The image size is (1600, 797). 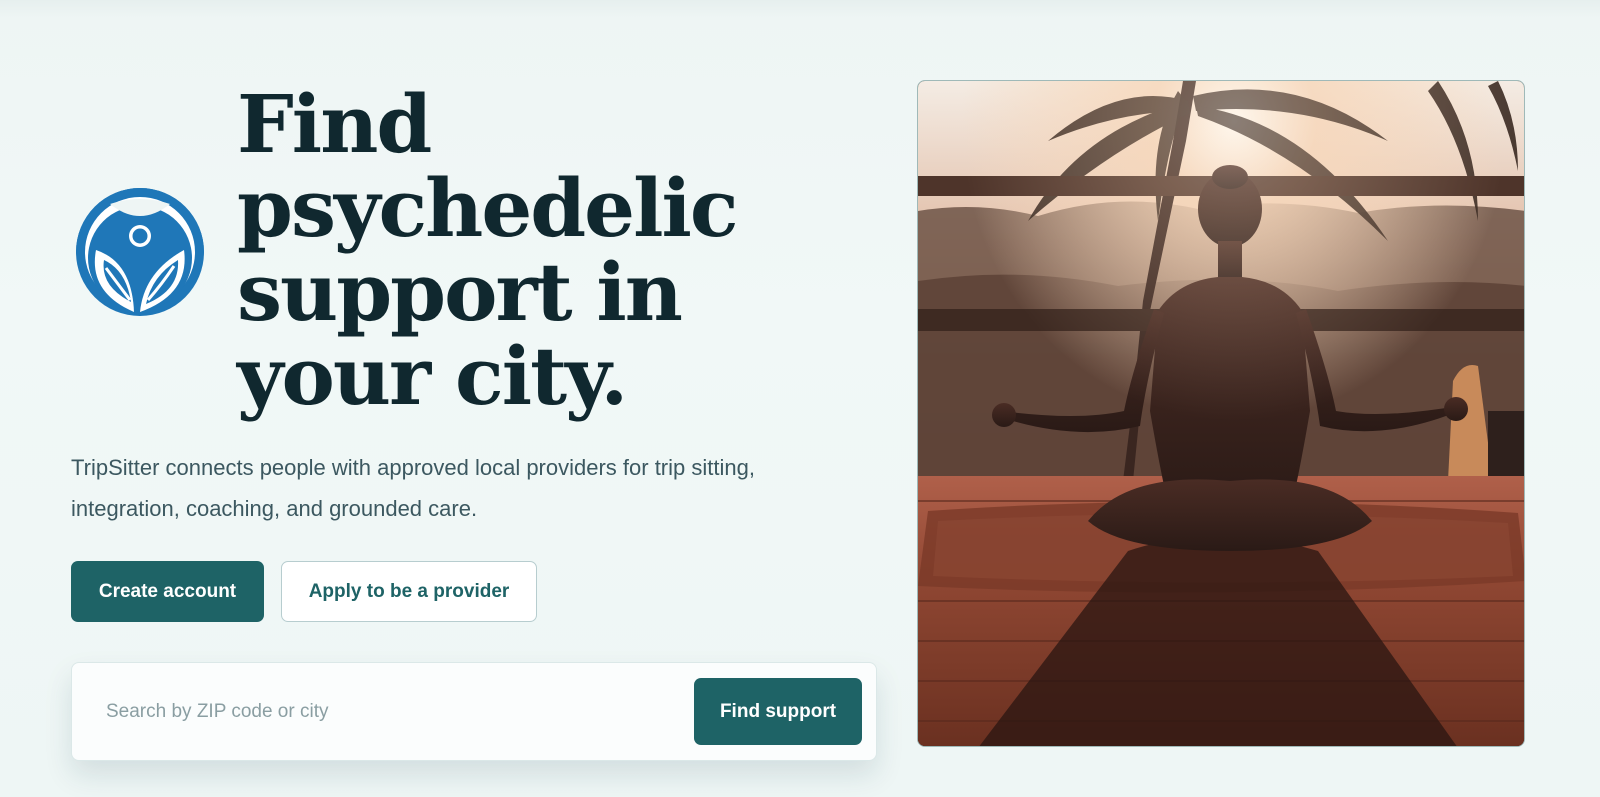 What do you see at coordinates (140, 252) in the screenshot?
I see `tripsitter-logo-icon` at bounding box center [140, 252].